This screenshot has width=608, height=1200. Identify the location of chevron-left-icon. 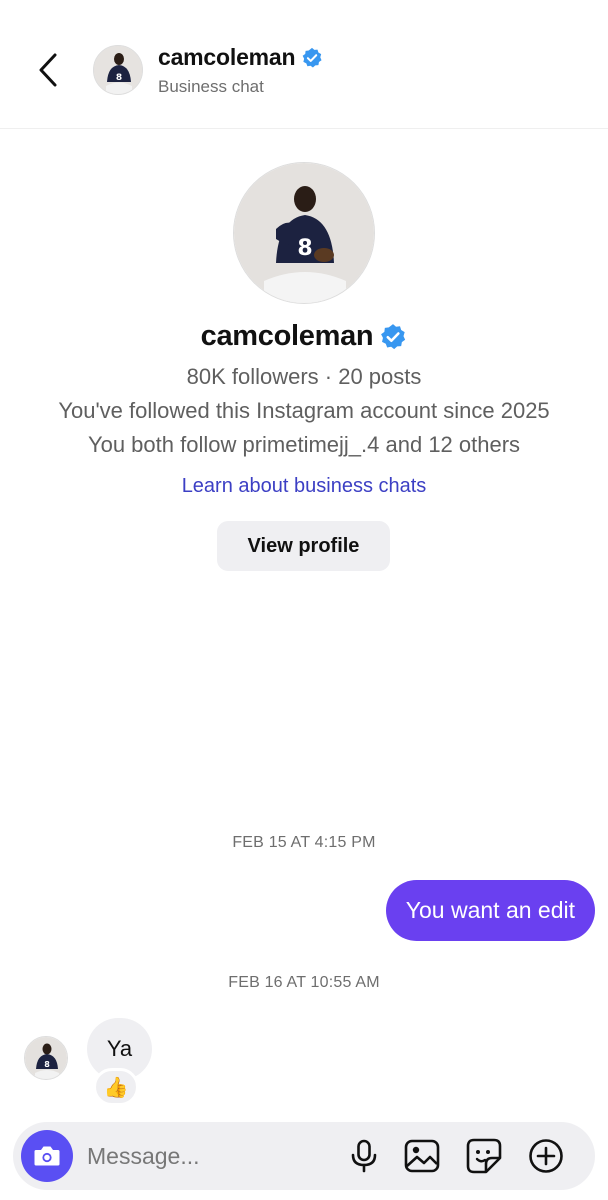
(48, 70).